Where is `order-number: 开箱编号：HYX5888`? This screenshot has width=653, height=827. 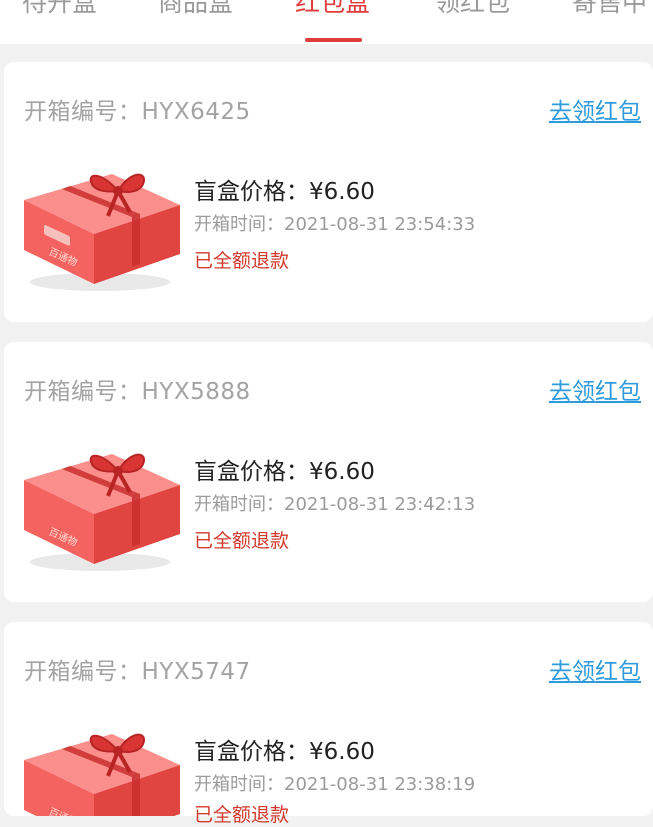 order-number: 开箱编号：HYX5888 is located at coordinates (137, 392).